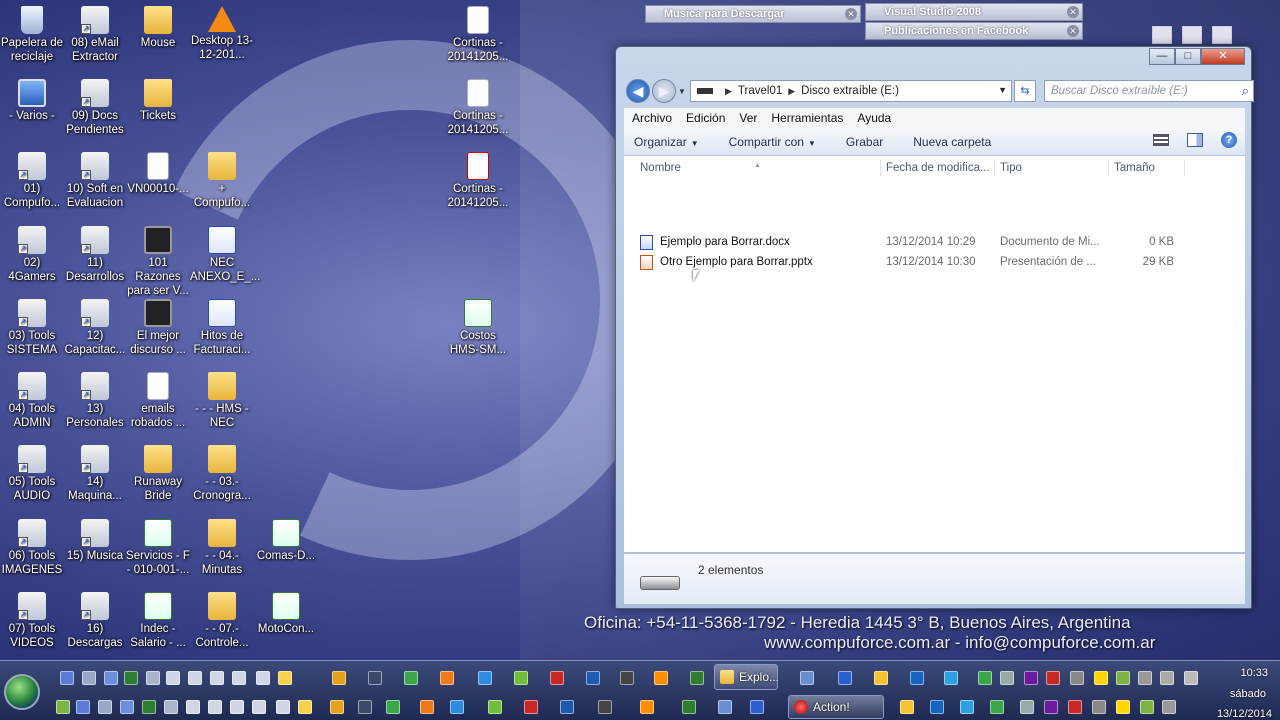 This screenshot has height=720, width=1280. What do you see at coordinates (95, 541) in the screenshot?
I see `desktop-icon: ↗ 15) Musica` at bounding box center [95, 541].